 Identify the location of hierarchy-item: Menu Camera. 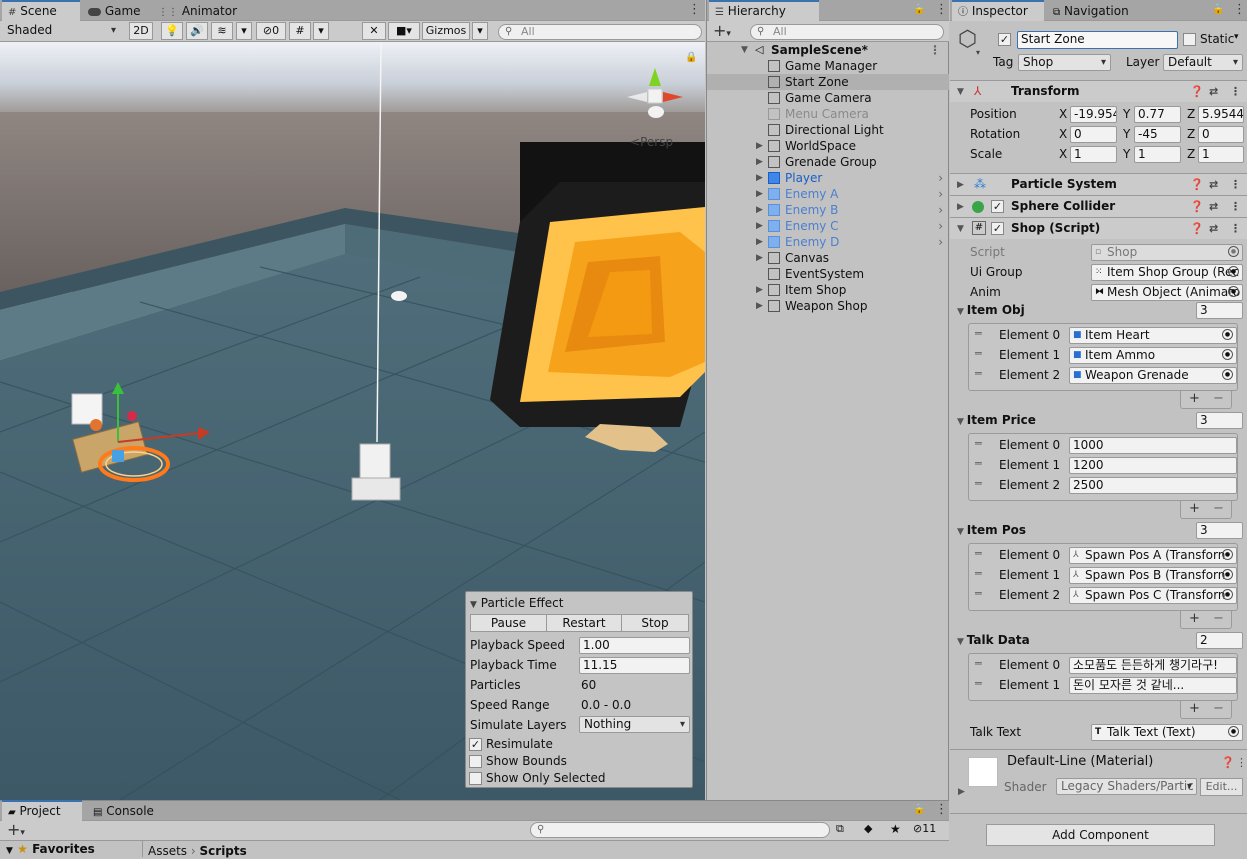
(828, 114).